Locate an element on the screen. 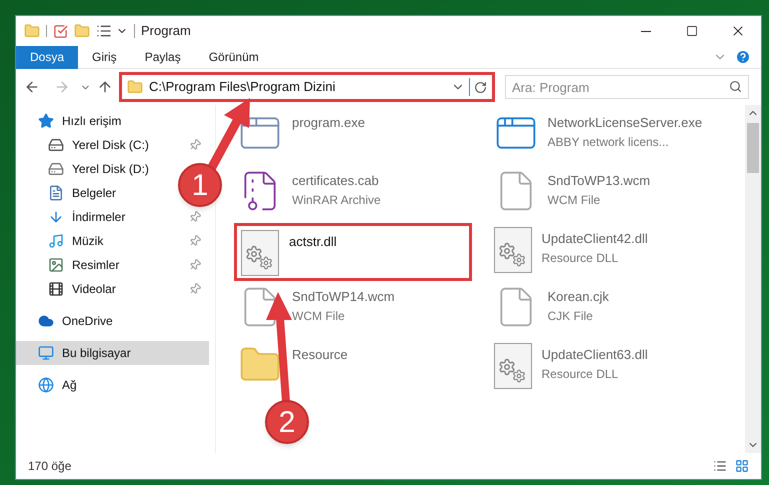 The image size is (769, 485). globe-icon is located at coordinates (46, 385).